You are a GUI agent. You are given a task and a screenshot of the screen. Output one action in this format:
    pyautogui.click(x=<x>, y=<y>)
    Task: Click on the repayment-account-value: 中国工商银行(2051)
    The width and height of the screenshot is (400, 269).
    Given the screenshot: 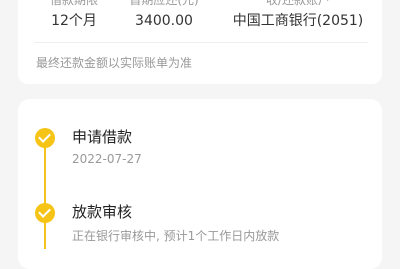 What is the action you would take?
    pyautogui.click(x=298, y=21)
    